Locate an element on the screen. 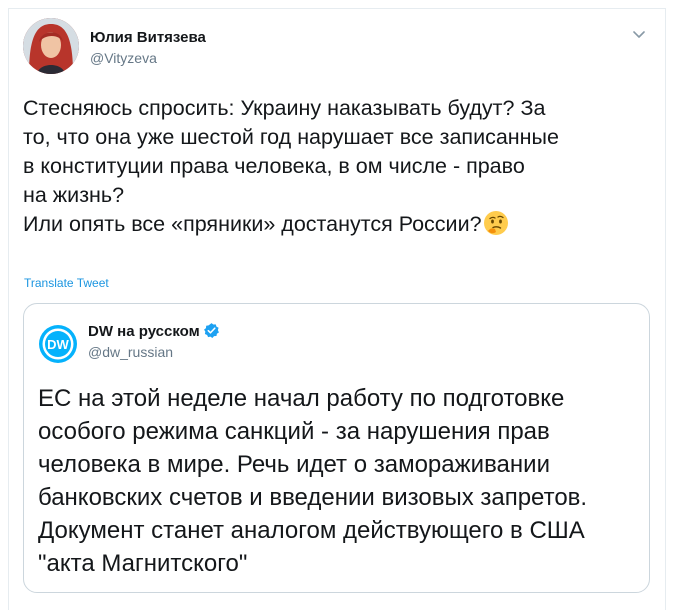 The height and width of the screenshot is (610, 674). author-avatar is located at coordinates (51, 46).